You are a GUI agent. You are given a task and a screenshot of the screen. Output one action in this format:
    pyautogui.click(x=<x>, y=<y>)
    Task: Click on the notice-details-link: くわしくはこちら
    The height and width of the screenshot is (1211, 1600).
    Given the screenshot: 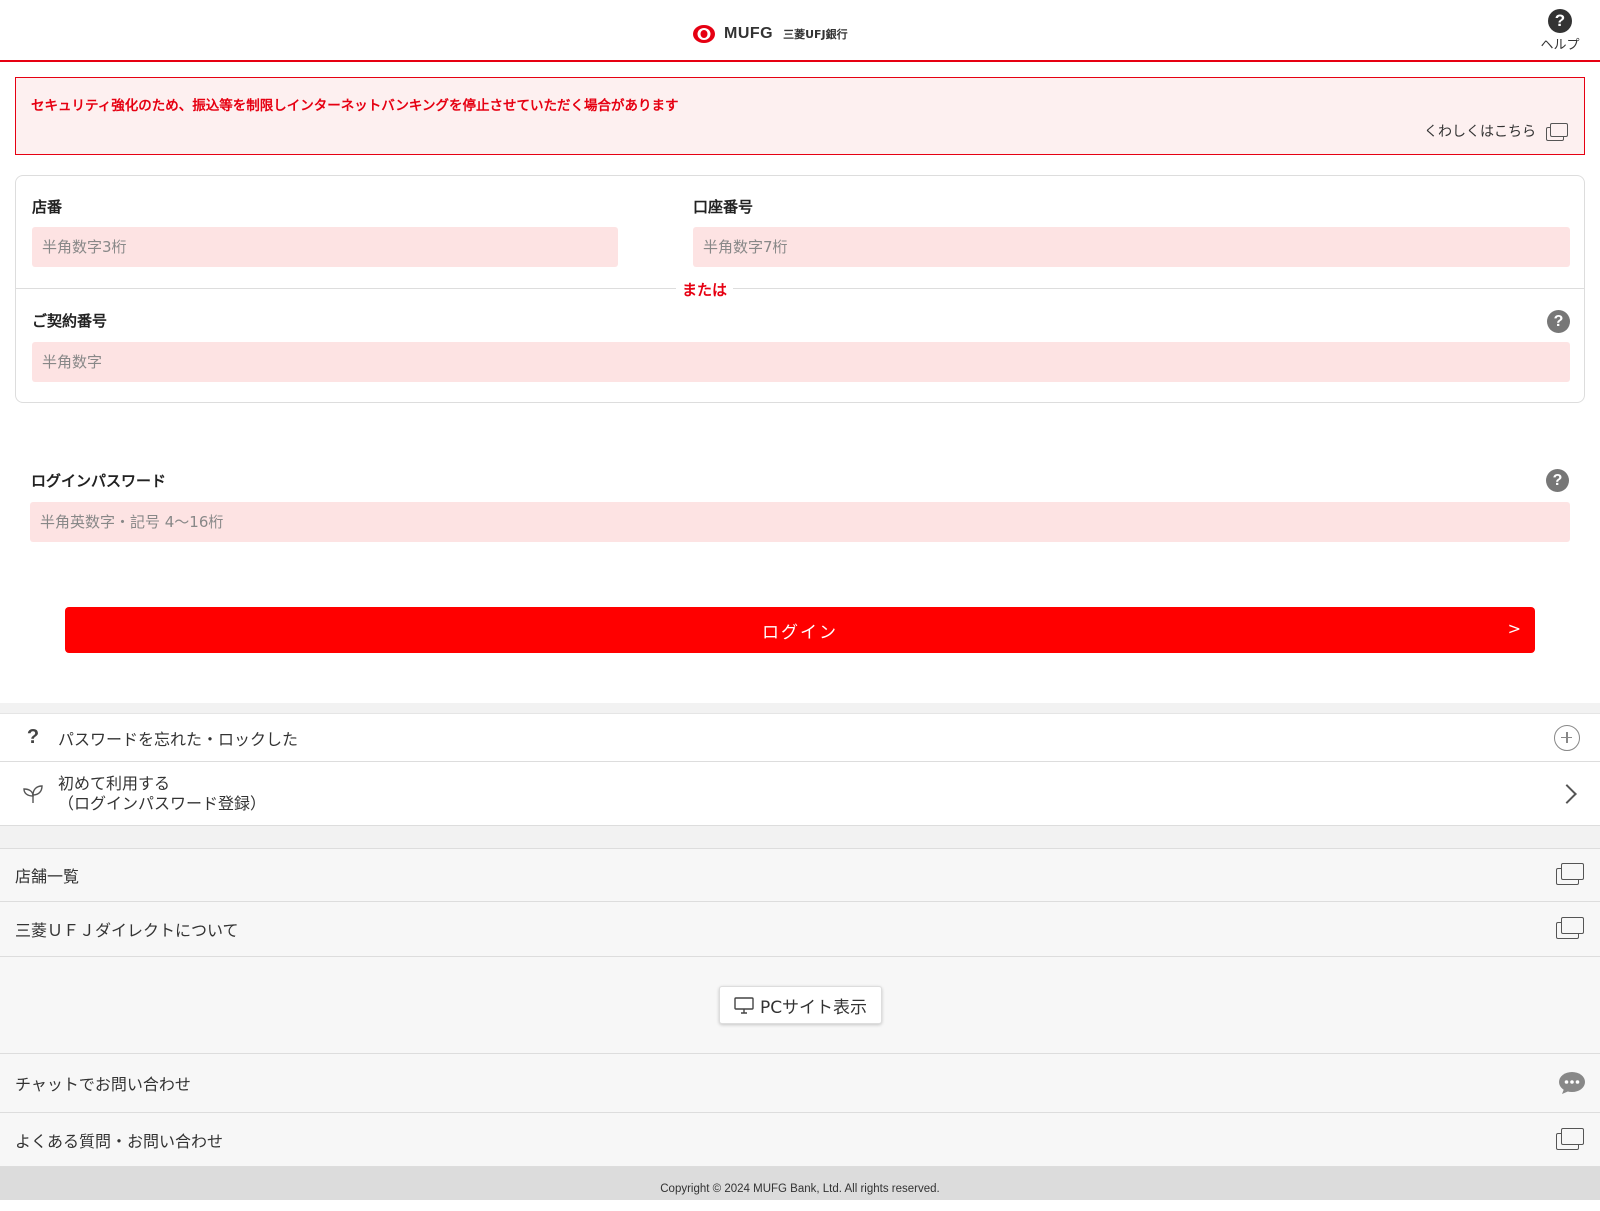 What is the action you would take?
    pyautogui.click(x=1496, y=131)
    